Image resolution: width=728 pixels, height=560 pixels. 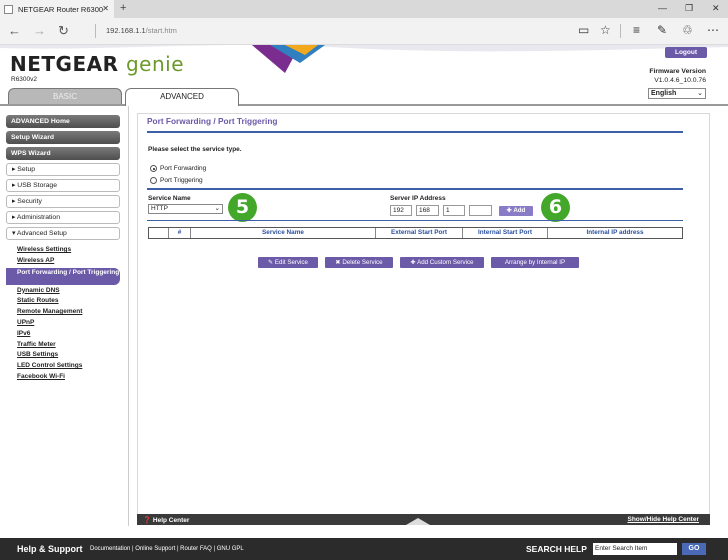 I want to click on logo-brand: NETGEAR, so click(x=64, y=64).